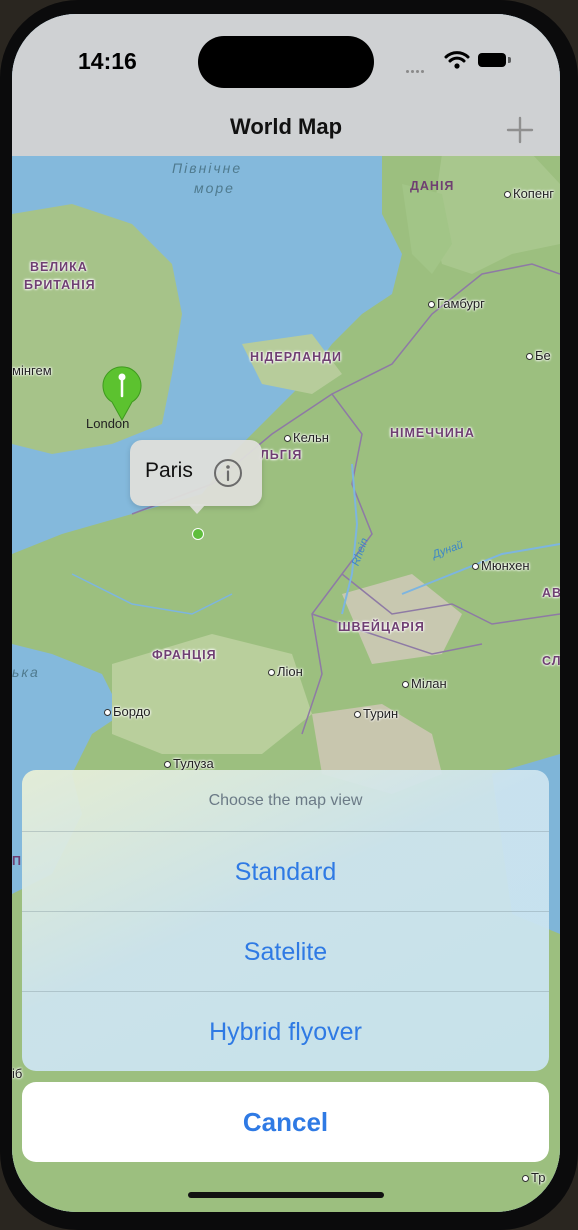  I want to click on status-bar: 14:16, so click(286, 59).